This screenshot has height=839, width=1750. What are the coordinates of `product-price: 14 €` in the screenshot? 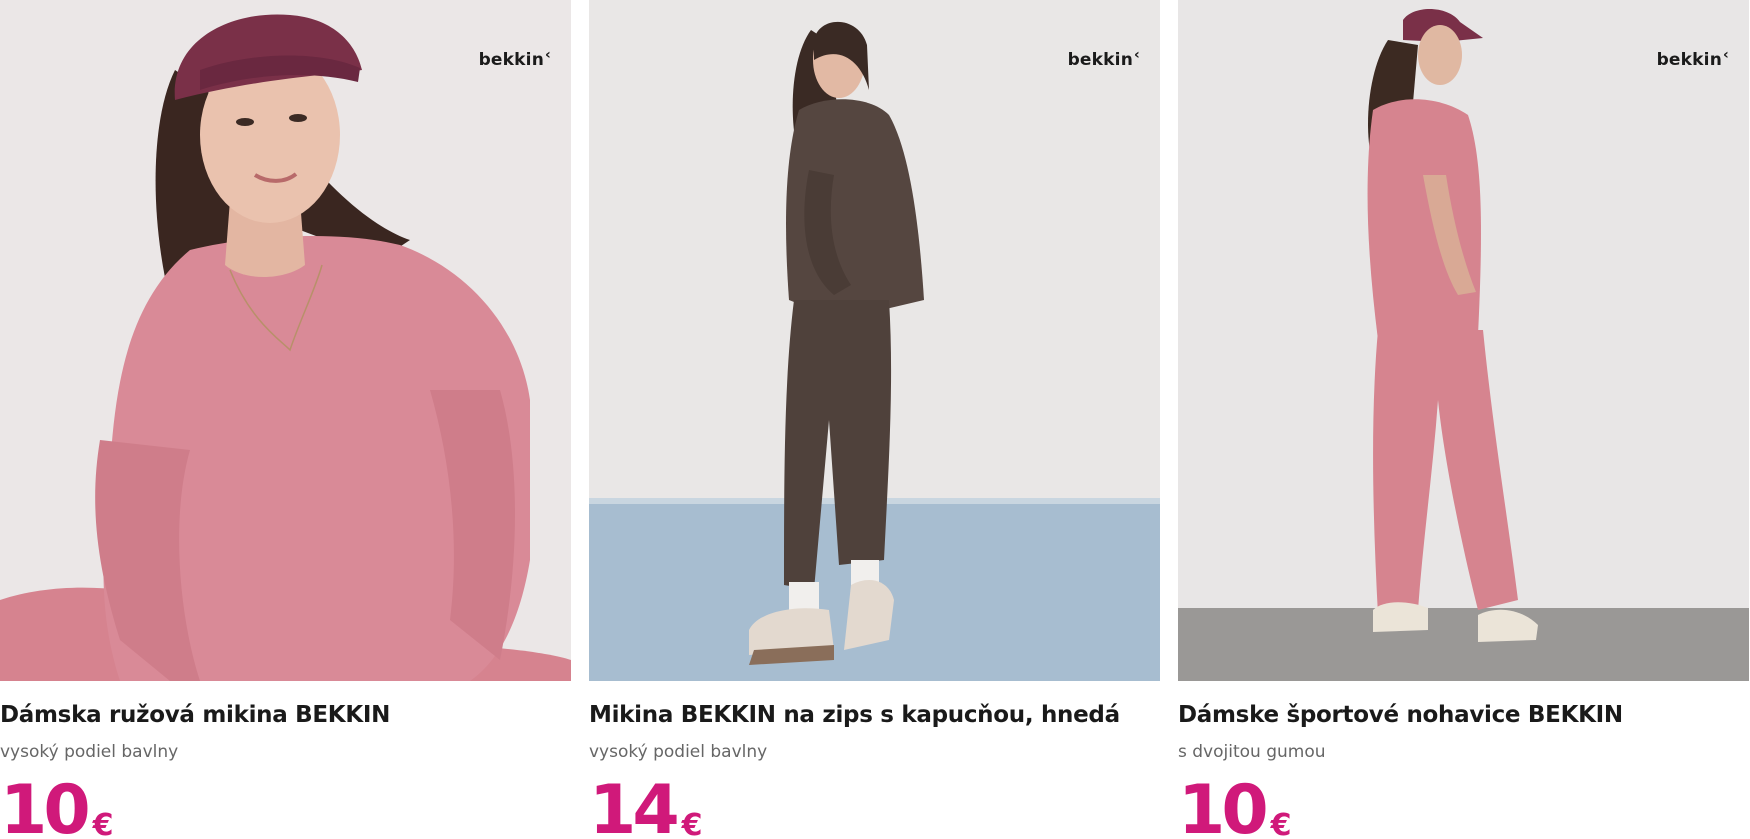 It's located at (646, 806).